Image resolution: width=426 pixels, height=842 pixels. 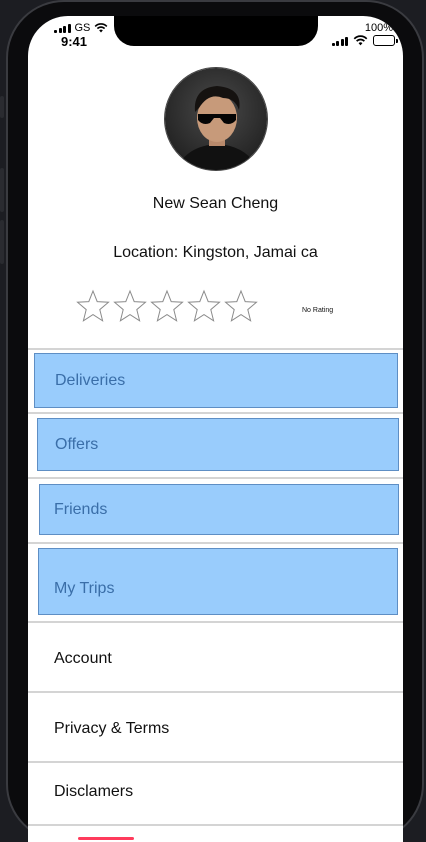 I want to click on rating-stars, so click(x=167, y=307).